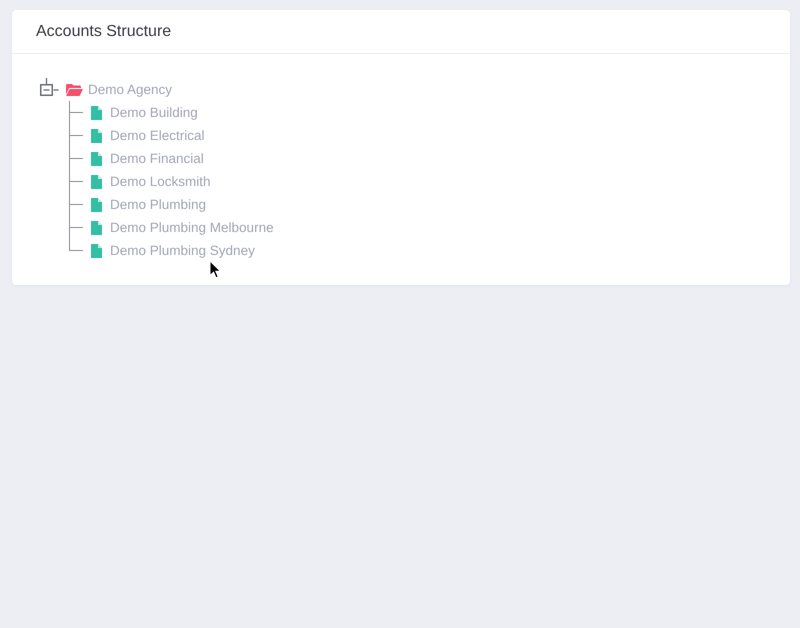  What do you see at coordinates (160, 181) in the screenshot?
I see `tree-item: Demo Locksmith` at bounding box center [160, 181].